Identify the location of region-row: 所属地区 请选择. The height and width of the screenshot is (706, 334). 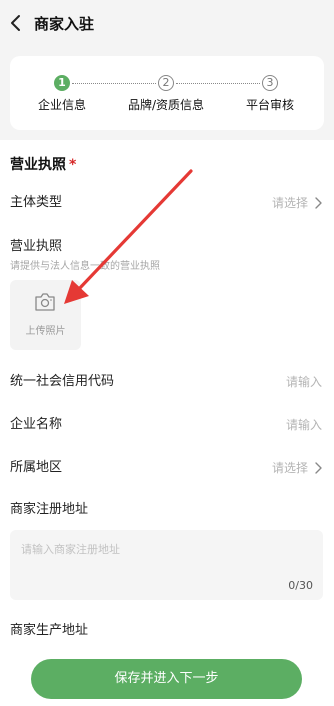
(167, 468).